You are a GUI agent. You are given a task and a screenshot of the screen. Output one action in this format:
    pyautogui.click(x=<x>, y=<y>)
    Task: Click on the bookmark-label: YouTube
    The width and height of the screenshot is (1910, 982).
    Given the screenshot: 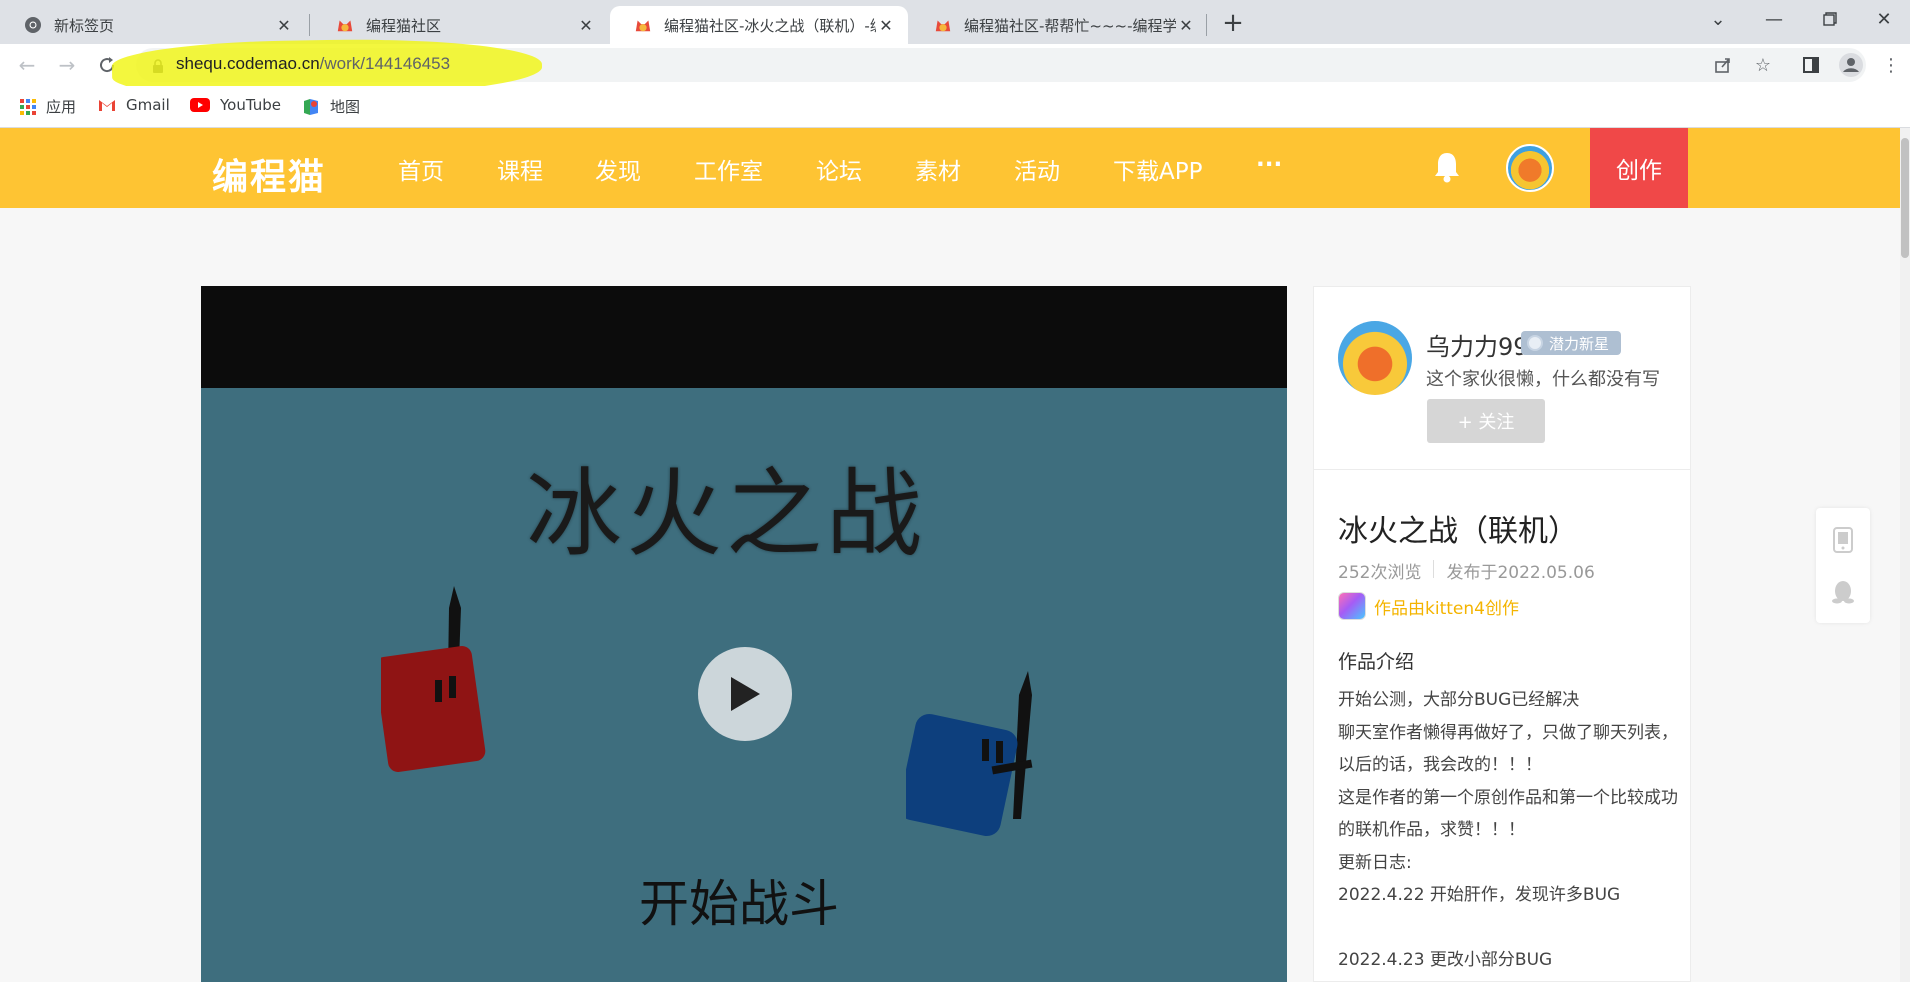 What is the action you would take?
    pyautogui.click(x=250, y=105)
    